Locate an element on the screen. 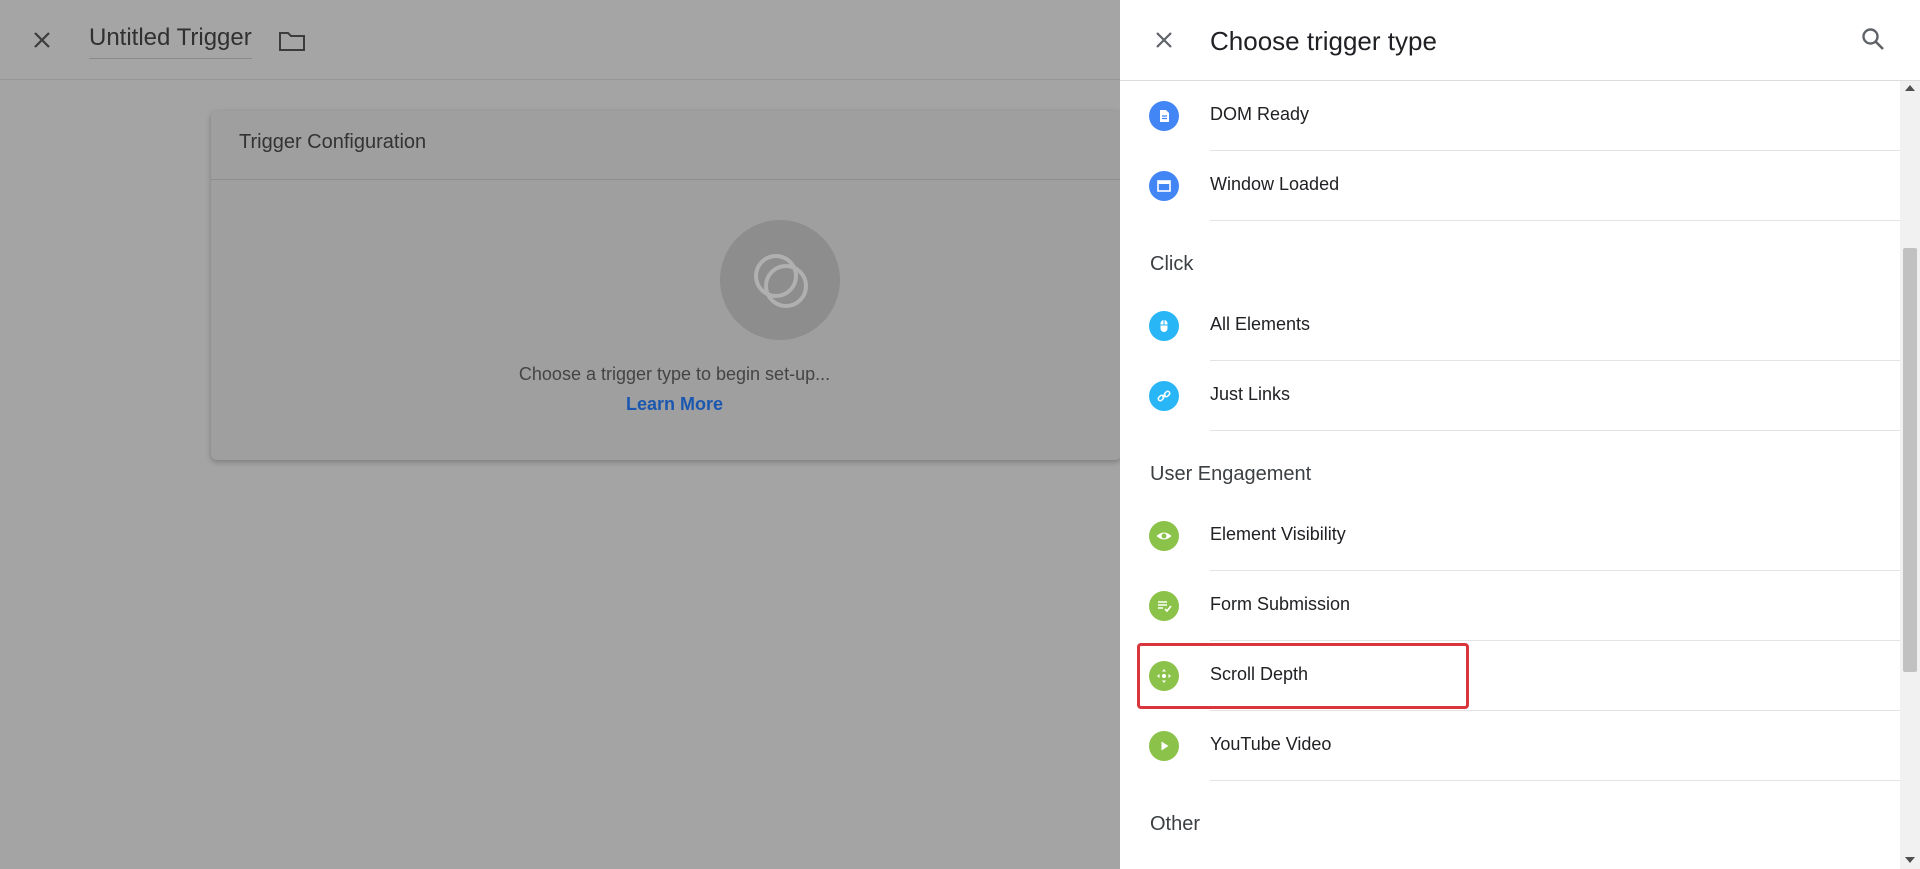 The width and height of the screenshot is (1920, 869). trigger-item-label: All Elements is located at coordinates (1260, 324).